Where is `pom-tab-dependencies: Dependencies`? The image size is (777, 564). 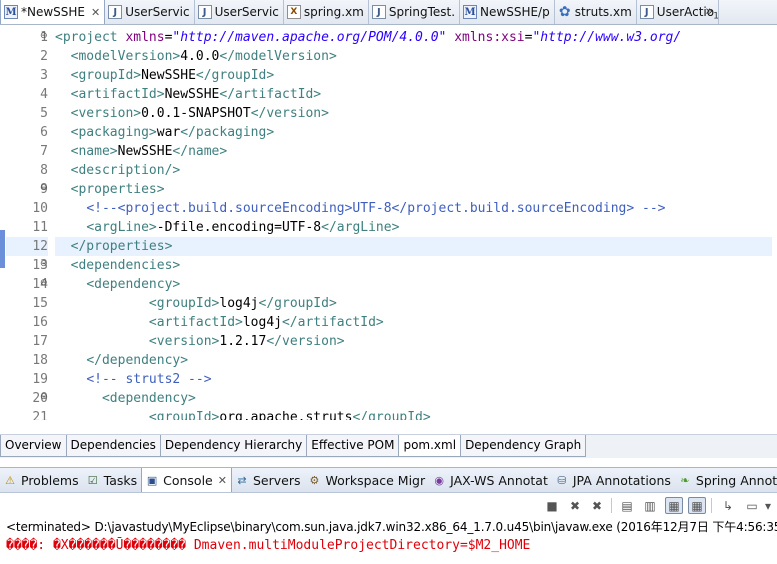
pom-tab-dependencies: Dependencies is located at coordinates (113, 446).